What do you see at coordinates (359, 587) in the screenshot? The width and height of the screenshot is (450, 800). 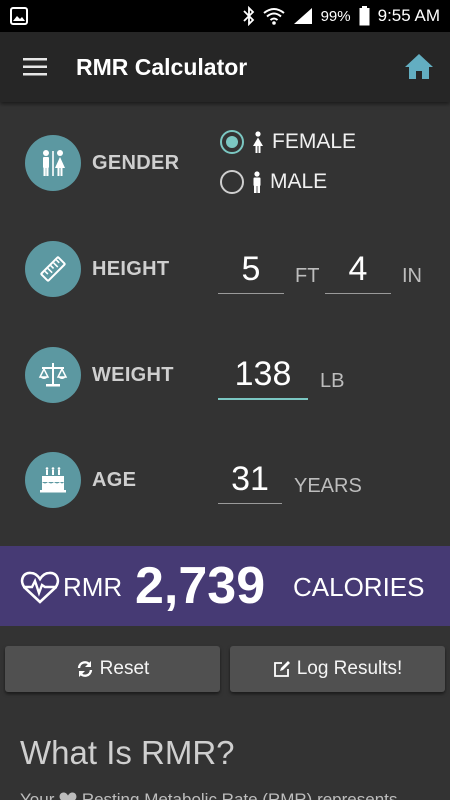 I see `rmr-unit: CALORIES` at bounding box center [359, 587].